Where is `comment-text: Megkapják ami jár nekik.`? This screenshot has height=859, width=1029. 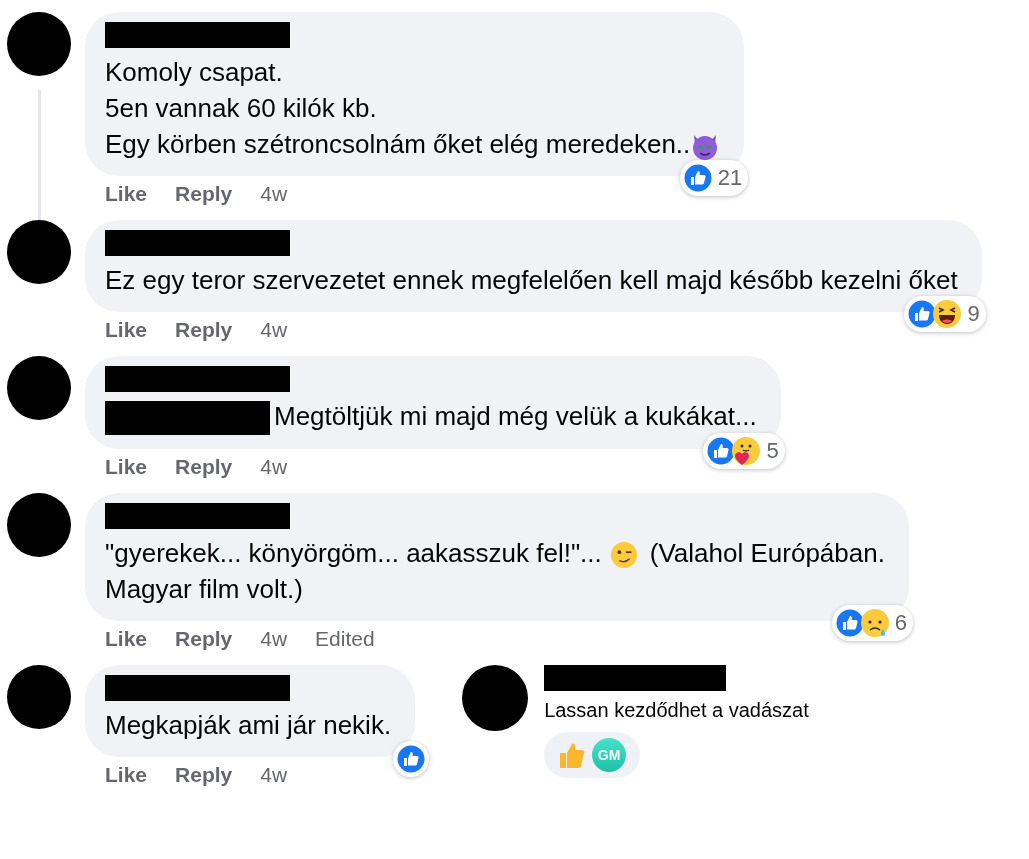 comment-text: Megkapják ami jár nekik. is located at coordinates (248, 725).